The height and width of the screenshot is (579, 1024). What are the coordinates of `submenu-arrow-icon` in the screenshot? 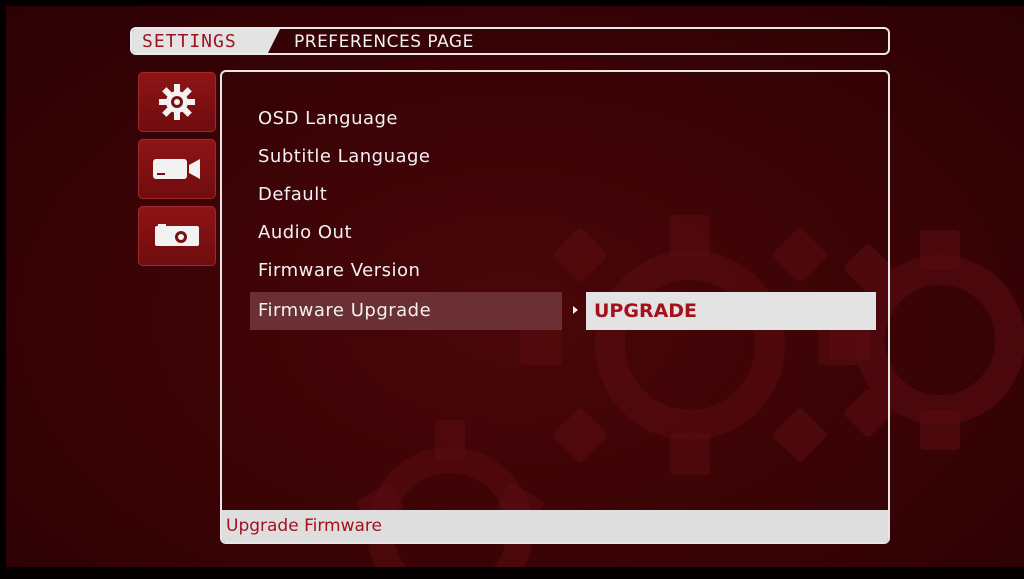 It's located at (575, 310).